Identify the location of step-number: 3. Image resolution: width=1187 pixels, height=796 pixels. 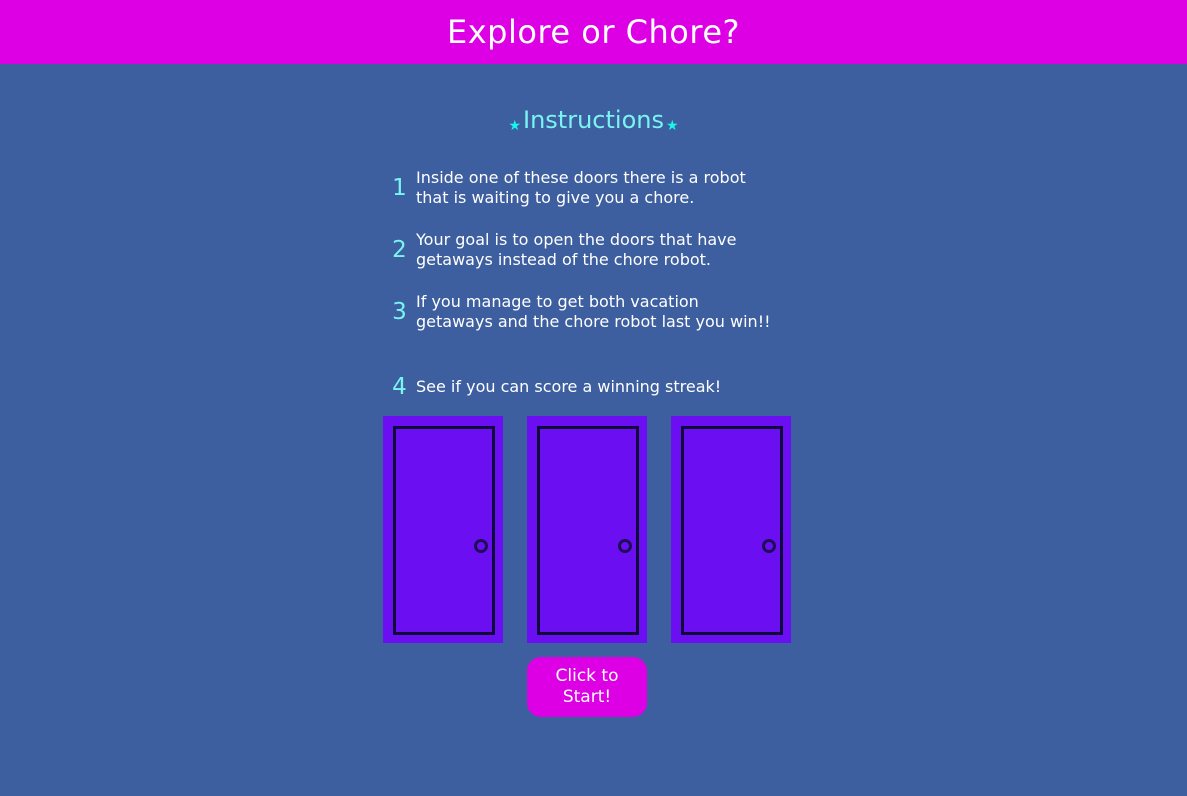
(399, 312).